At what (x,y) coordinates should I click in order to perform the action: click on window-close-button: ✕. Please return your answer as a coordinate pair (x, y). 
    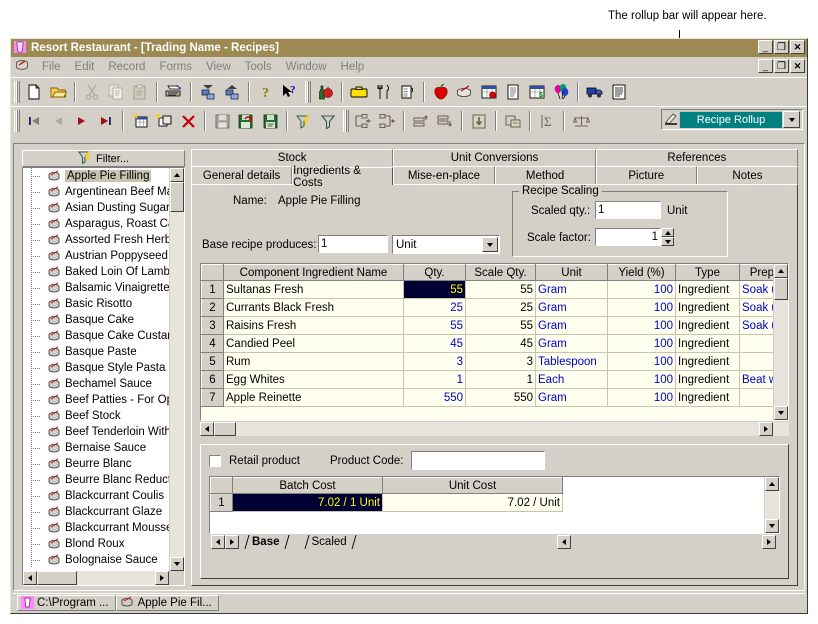
    Looking at the image, I should click on (797, 47).